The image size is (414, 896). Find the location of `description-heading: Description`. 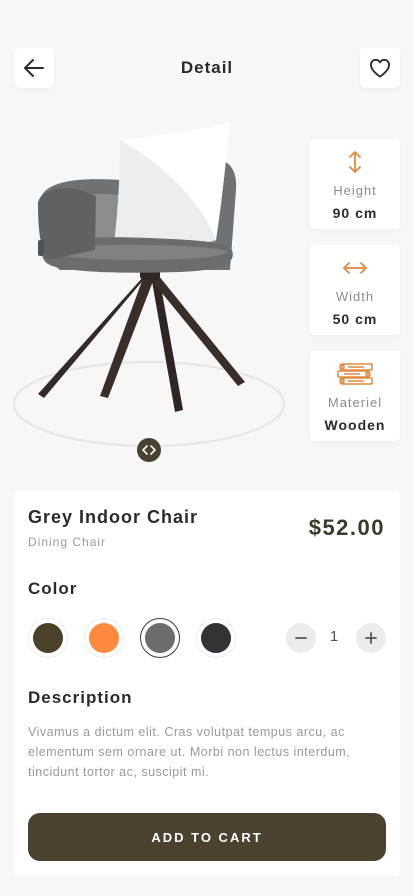

description-heading: Description is located at coordinates (80, 697).